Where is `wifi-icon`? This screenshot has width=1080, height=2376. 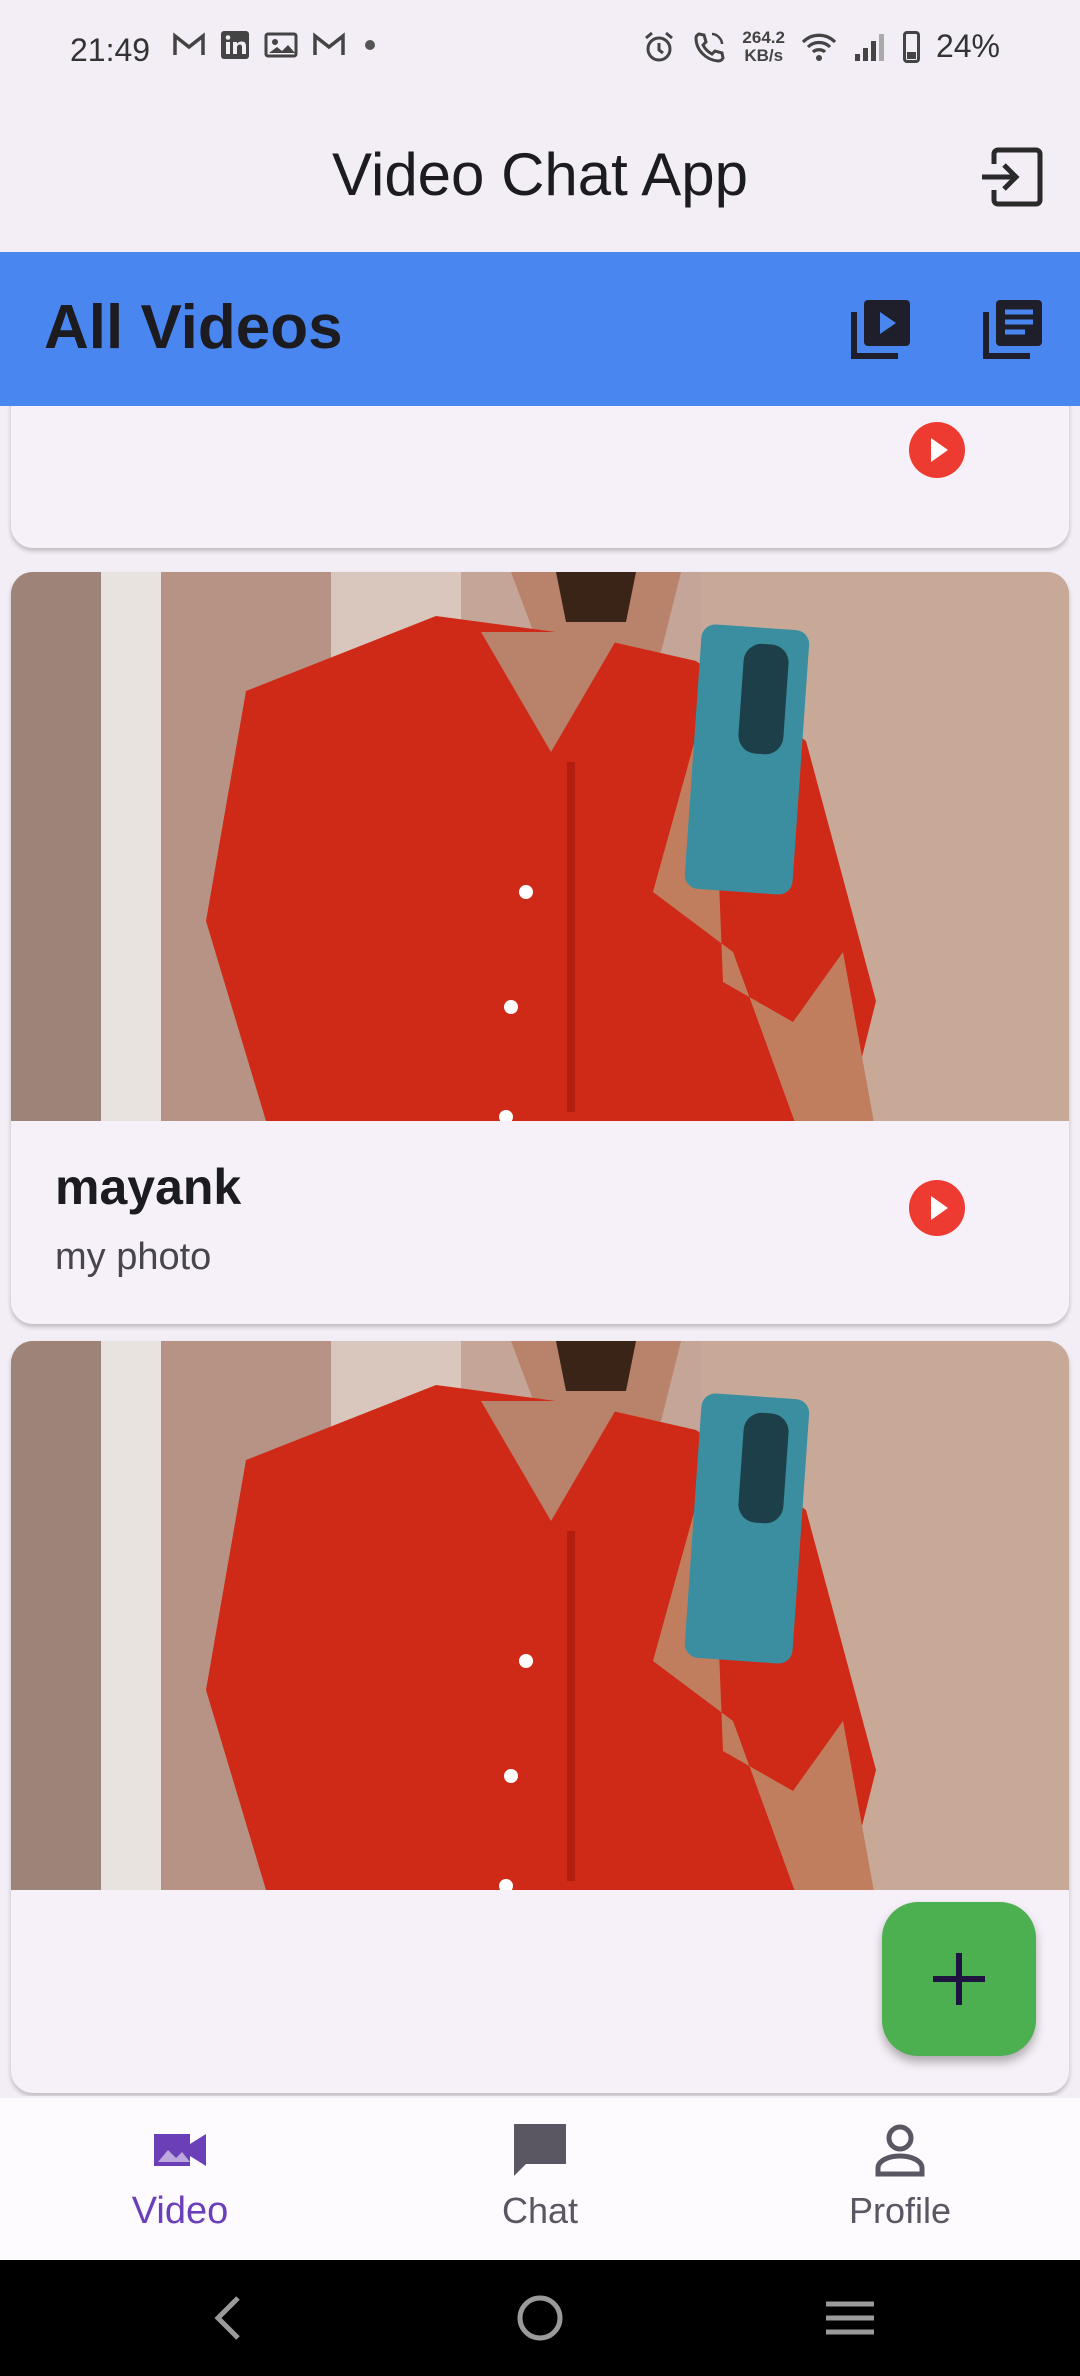 wifi-icon is located at coordinates (819, 47).